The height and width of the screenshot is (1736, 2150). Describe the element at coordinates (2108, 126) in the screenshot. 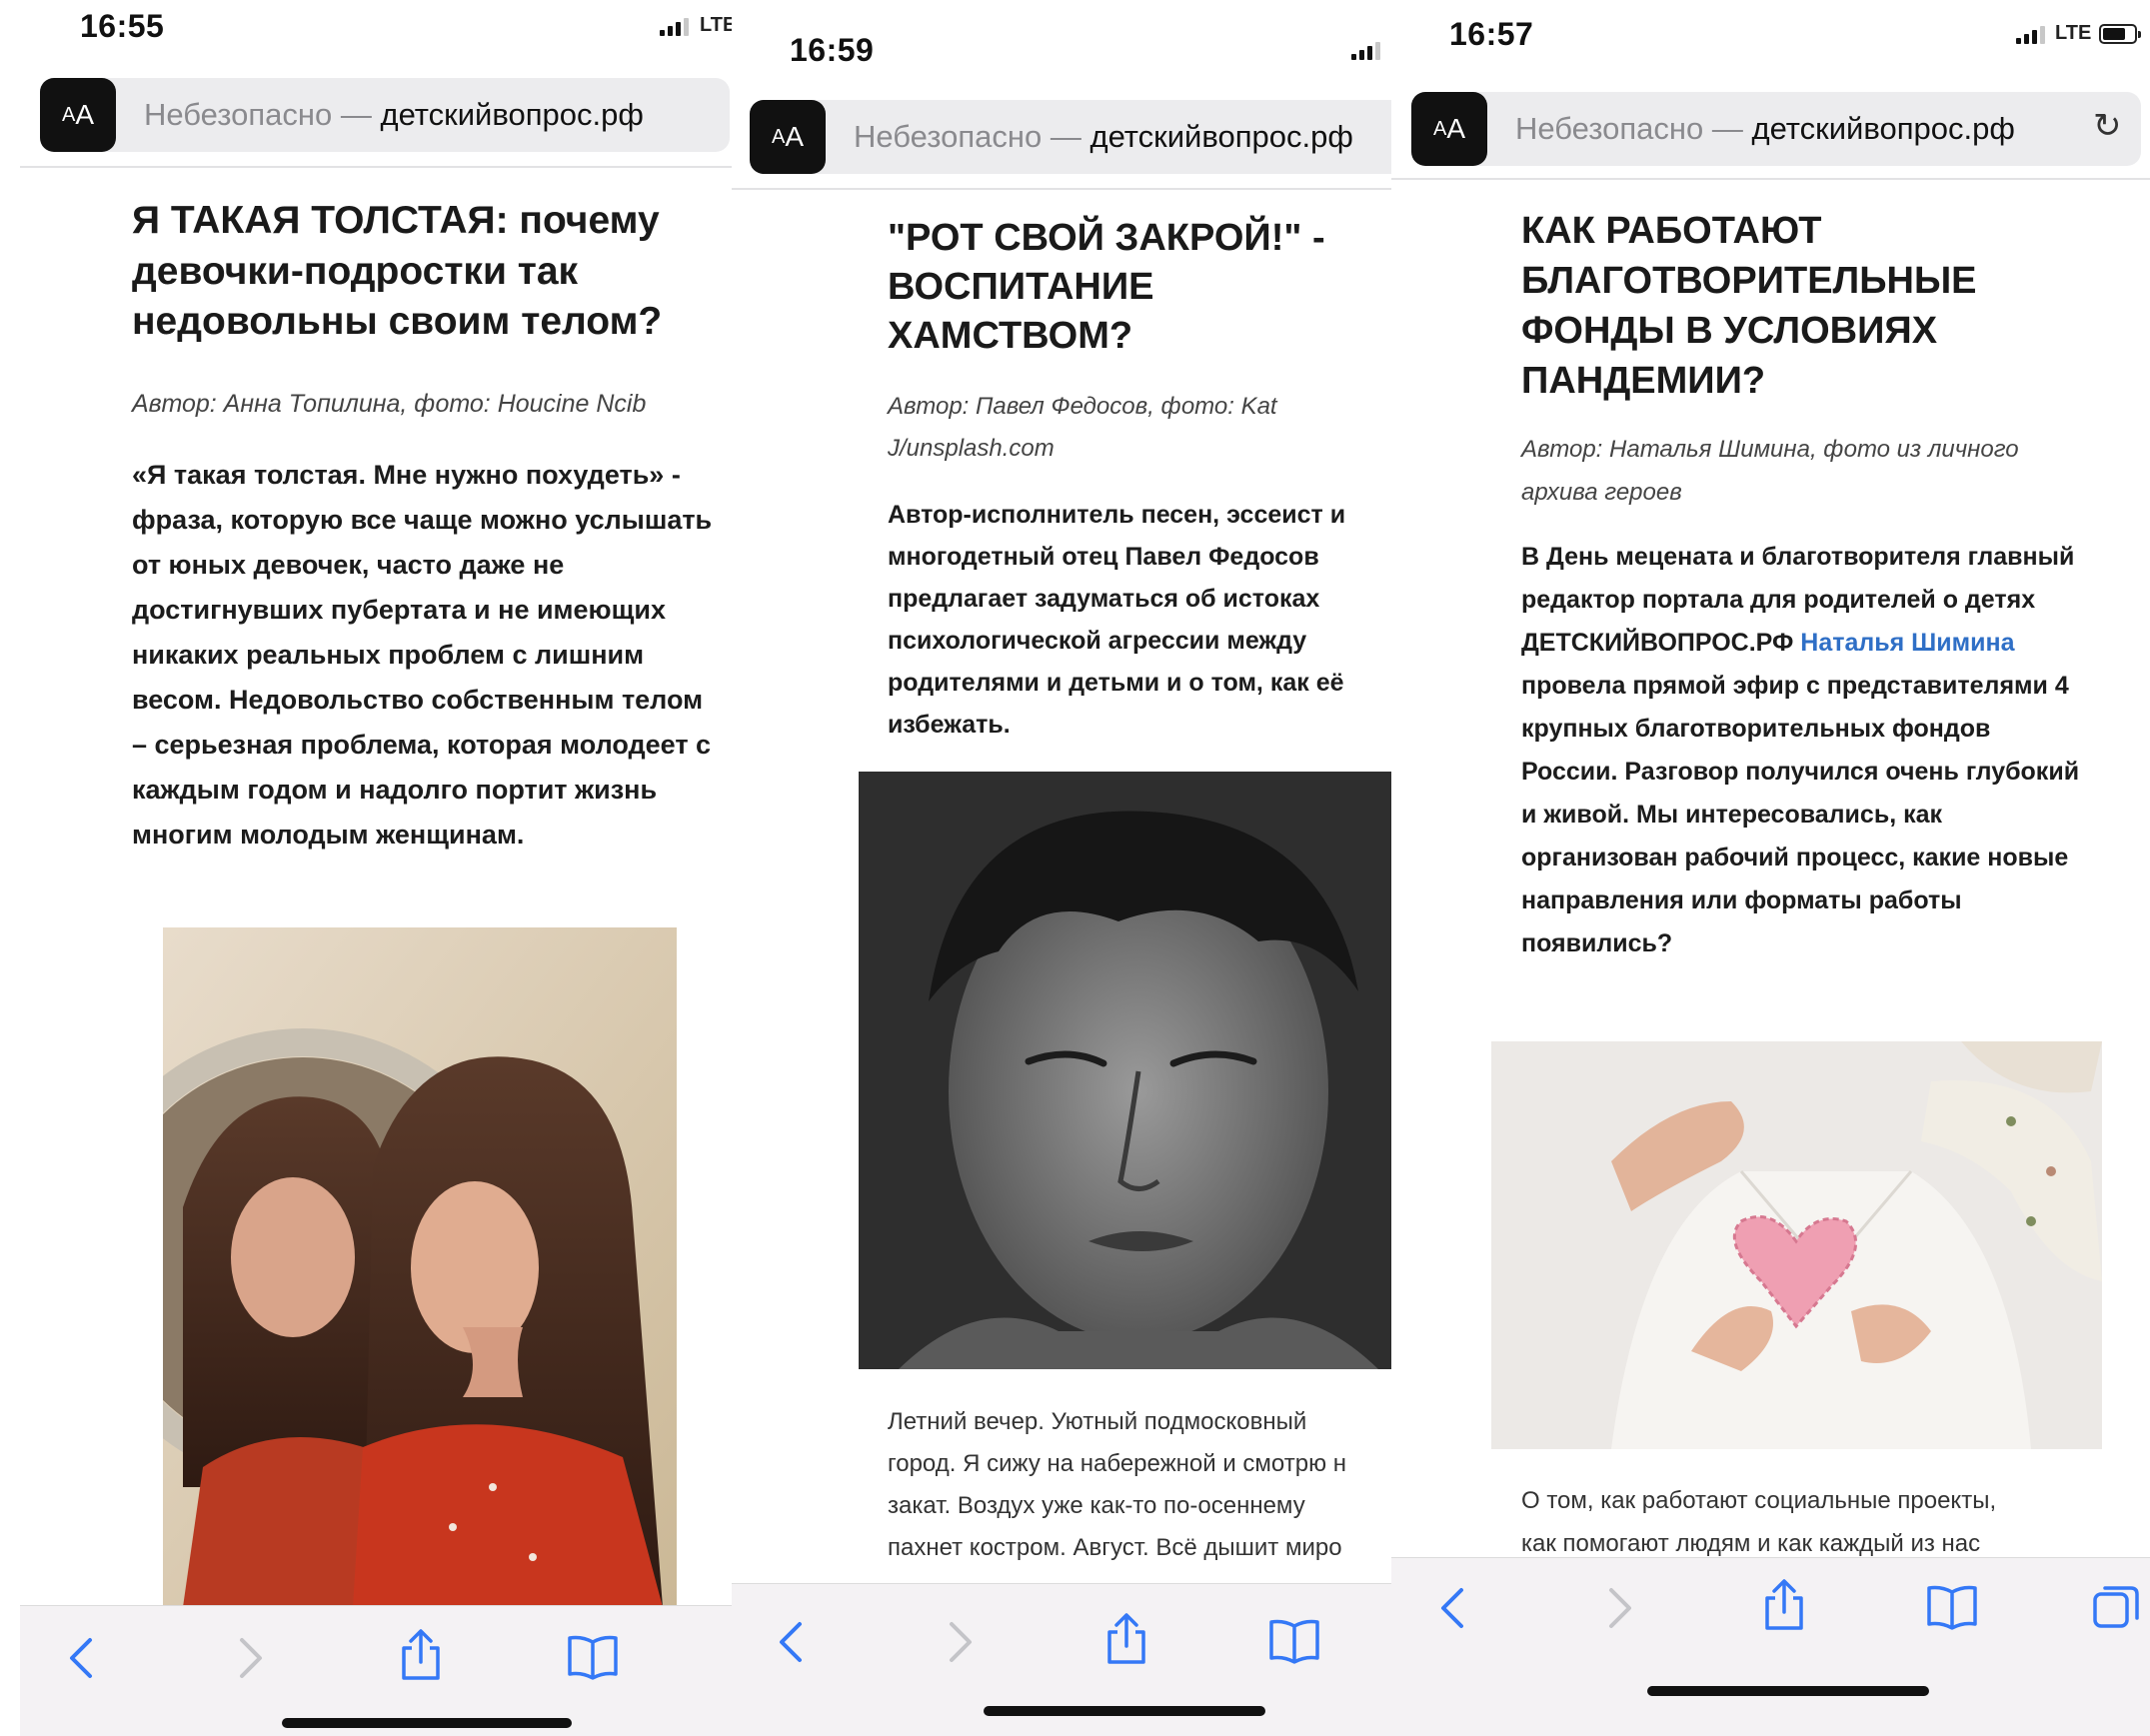

I see `reload-icon: ↻` at that location.